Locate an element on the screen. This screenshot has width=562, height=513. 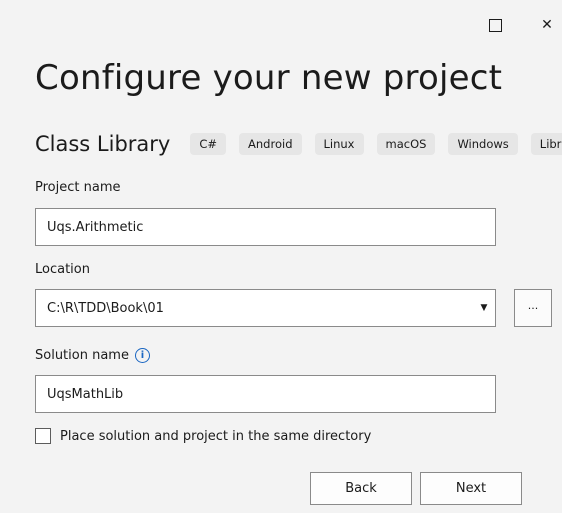
info-icon: i is located at coordinates (142, 355).